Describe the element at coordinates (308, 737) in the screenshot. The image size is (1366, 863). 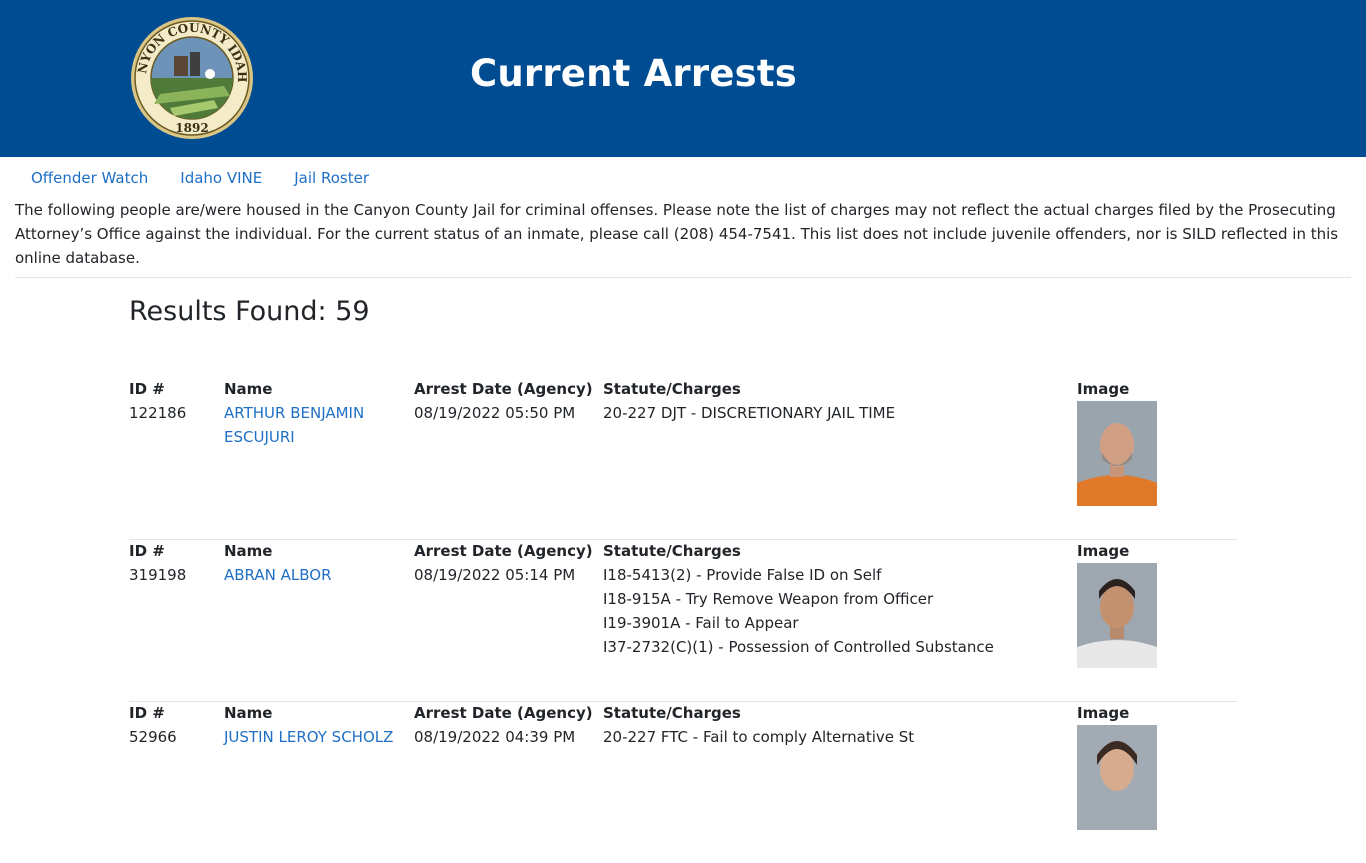
I see `record-name-link: JUSTIN LEROY SCHOLZ` at that location.